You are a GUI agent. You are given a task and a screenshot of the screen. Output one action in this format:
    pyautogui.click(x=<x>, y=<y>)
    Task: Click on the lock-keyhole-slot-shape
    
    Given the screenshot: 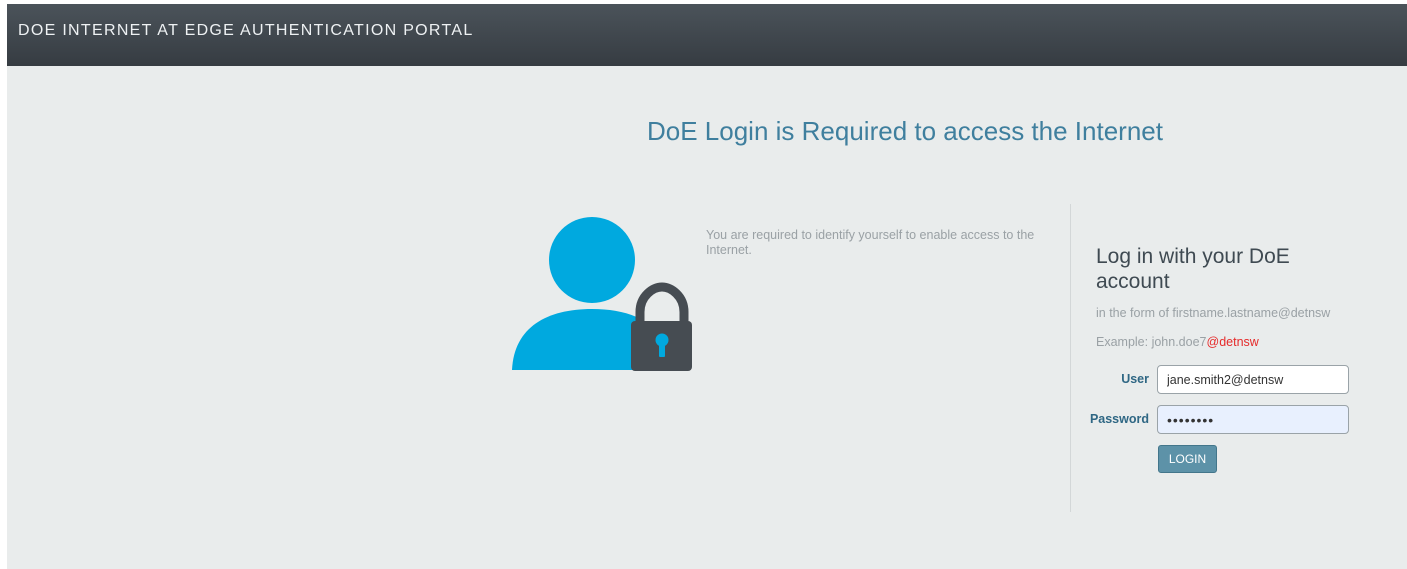 What is the action you would take?
    pyautogui.click(x=662, y=349)
    